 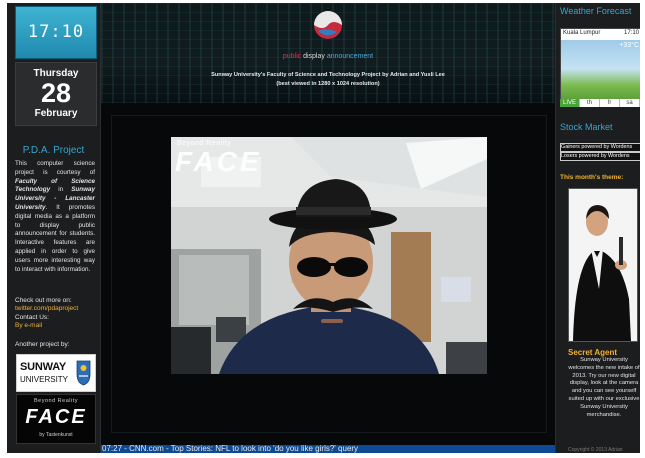 I want to click on face-logo-by: by Tastenkunst, so click(x=56, y=435).